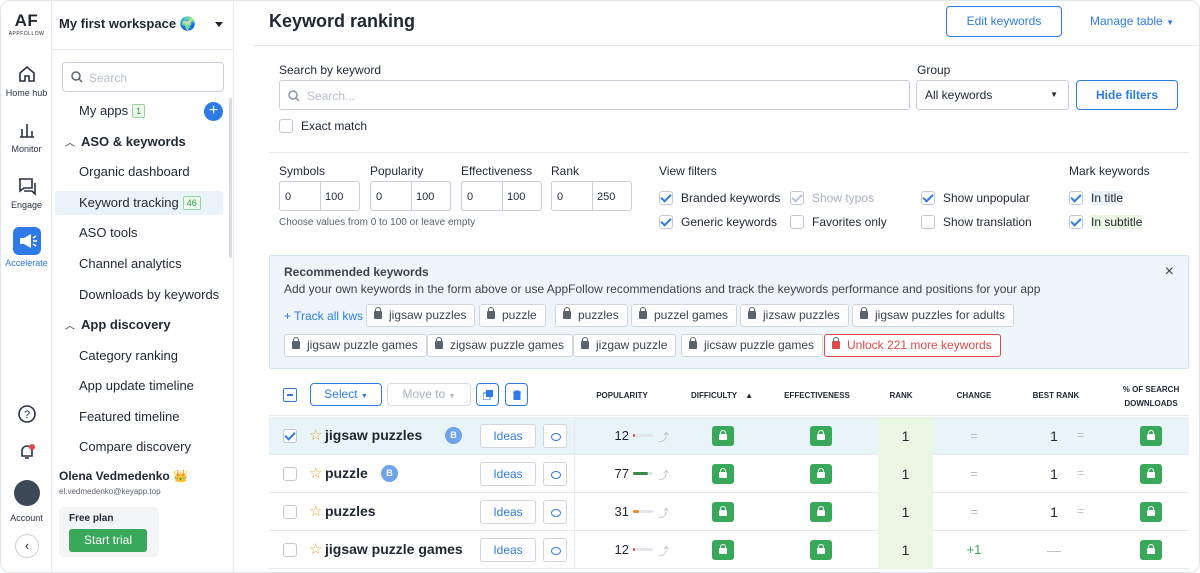 Image resolution: width=1200 pixels, height=573 pixels. I want to click on collapse-sidebar-icon: ‹, so click(27, 546).